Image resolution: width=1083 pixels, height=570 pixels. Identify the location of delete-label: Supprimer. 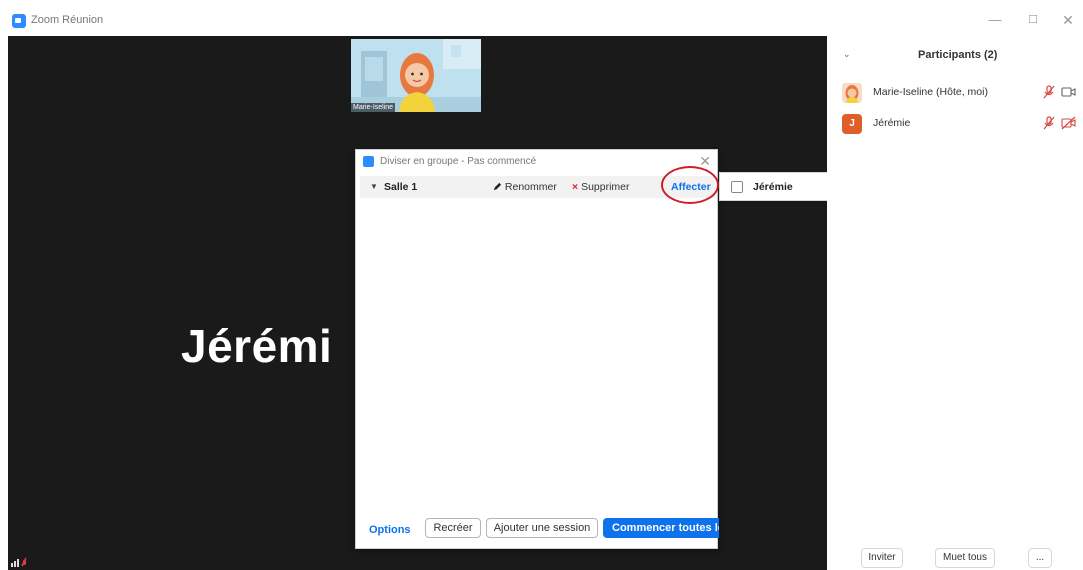
(605, 187).